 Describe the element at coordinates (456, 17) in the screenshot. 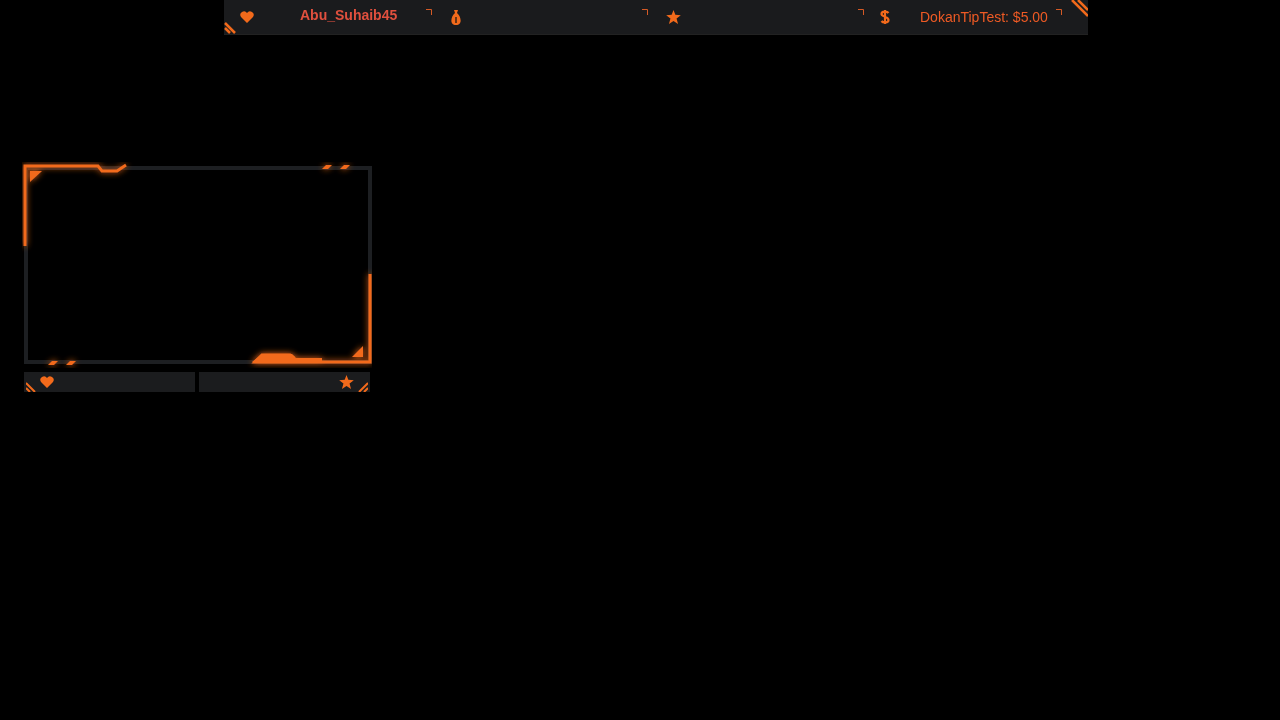

I see `money-bag-icon` at that location.